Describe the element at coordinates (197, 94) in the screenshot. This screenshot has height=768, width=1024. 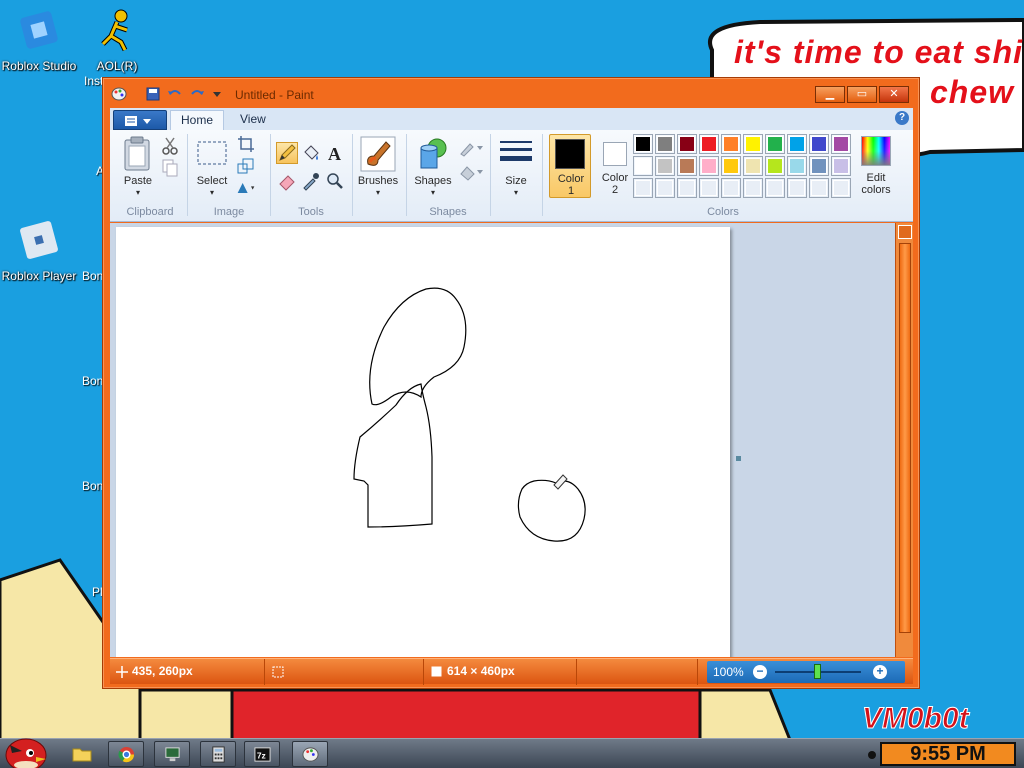
I see `redo-icon` at that location.